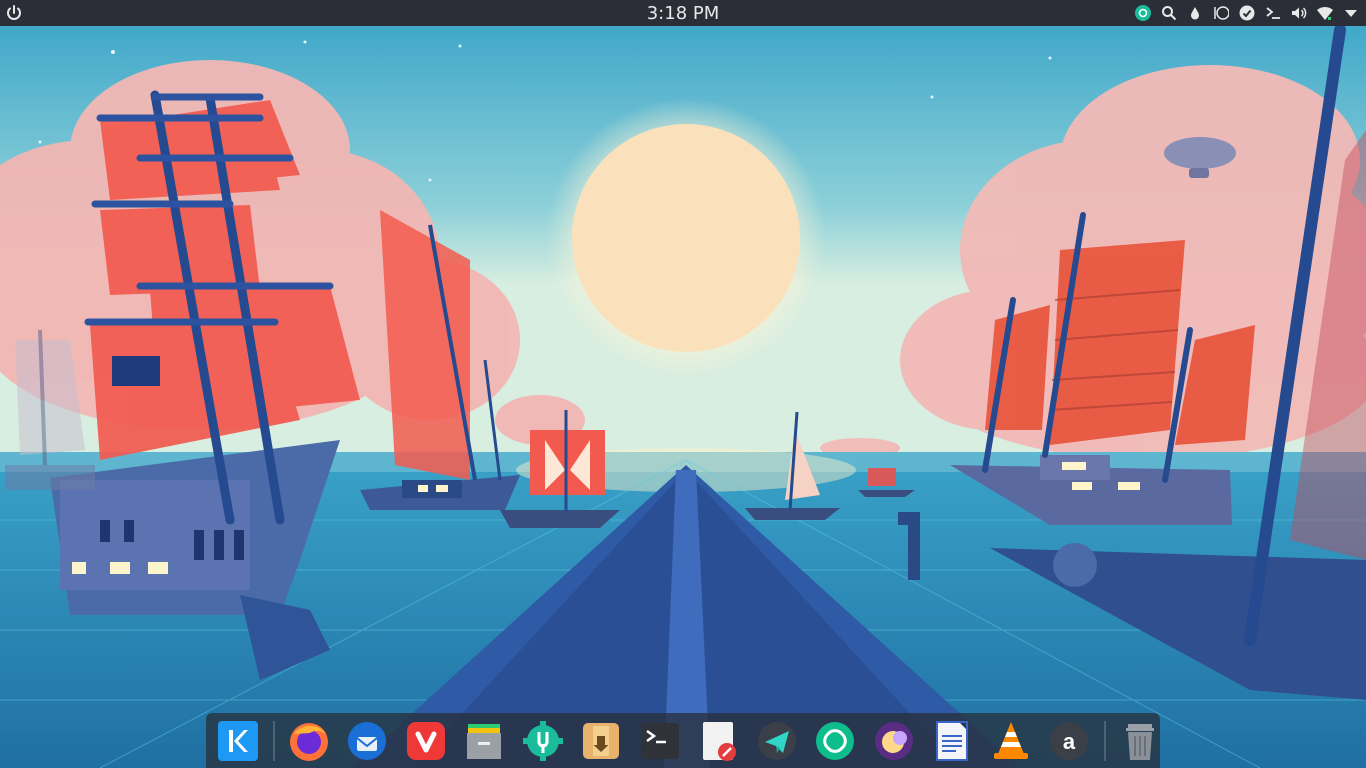 Image resolution: width=1366 pixels, height=768 pixels. What do you see at coordinates (894, 741) in the screenshot?
I see `space-app-icon` at bounding box center [894, 741].